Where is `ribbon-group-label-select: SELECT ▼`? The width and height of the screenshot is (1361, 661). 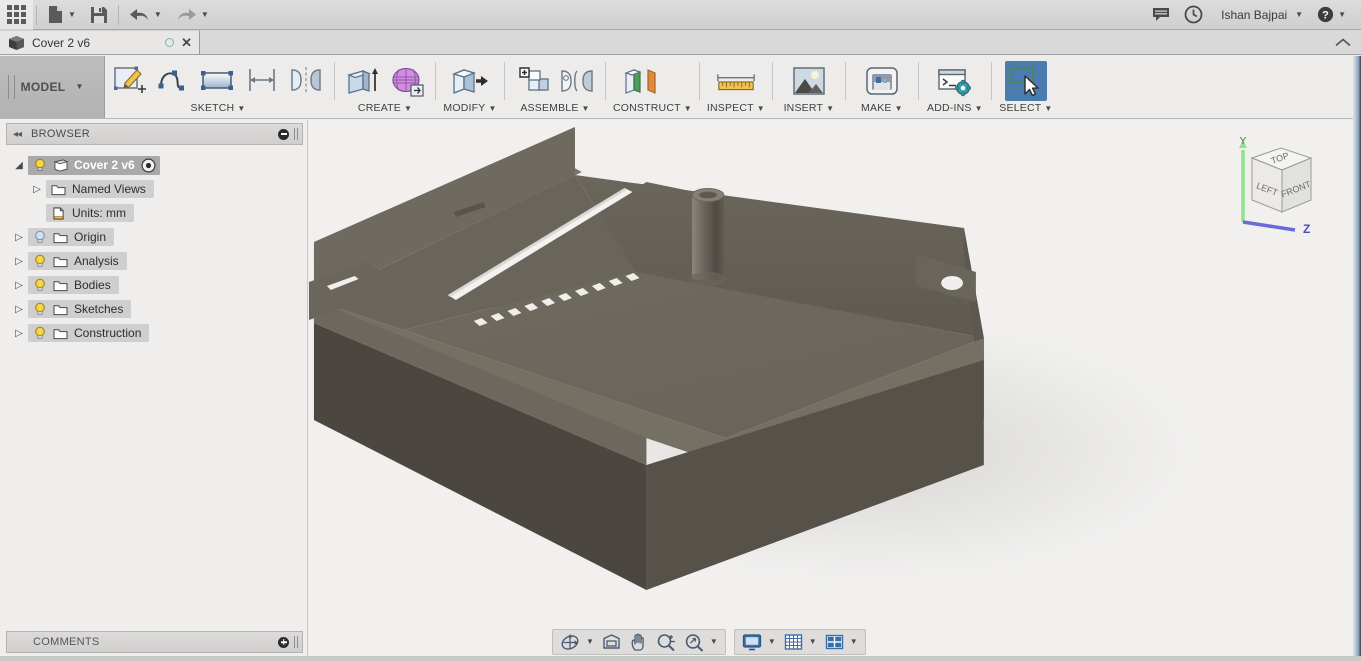 ribbon-group-label-select: SELECT ▼ is located at coordinates (1026, 110).